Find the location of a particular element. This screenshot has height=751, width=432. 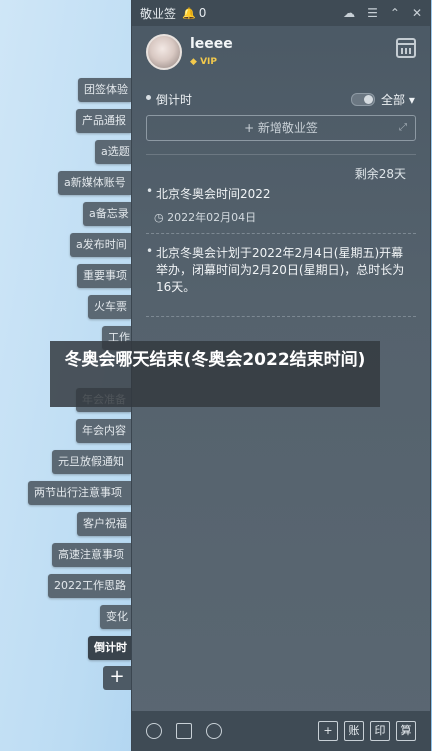

section-header: 倒计时 全部 ▾ is located at coordinates (281, 99).